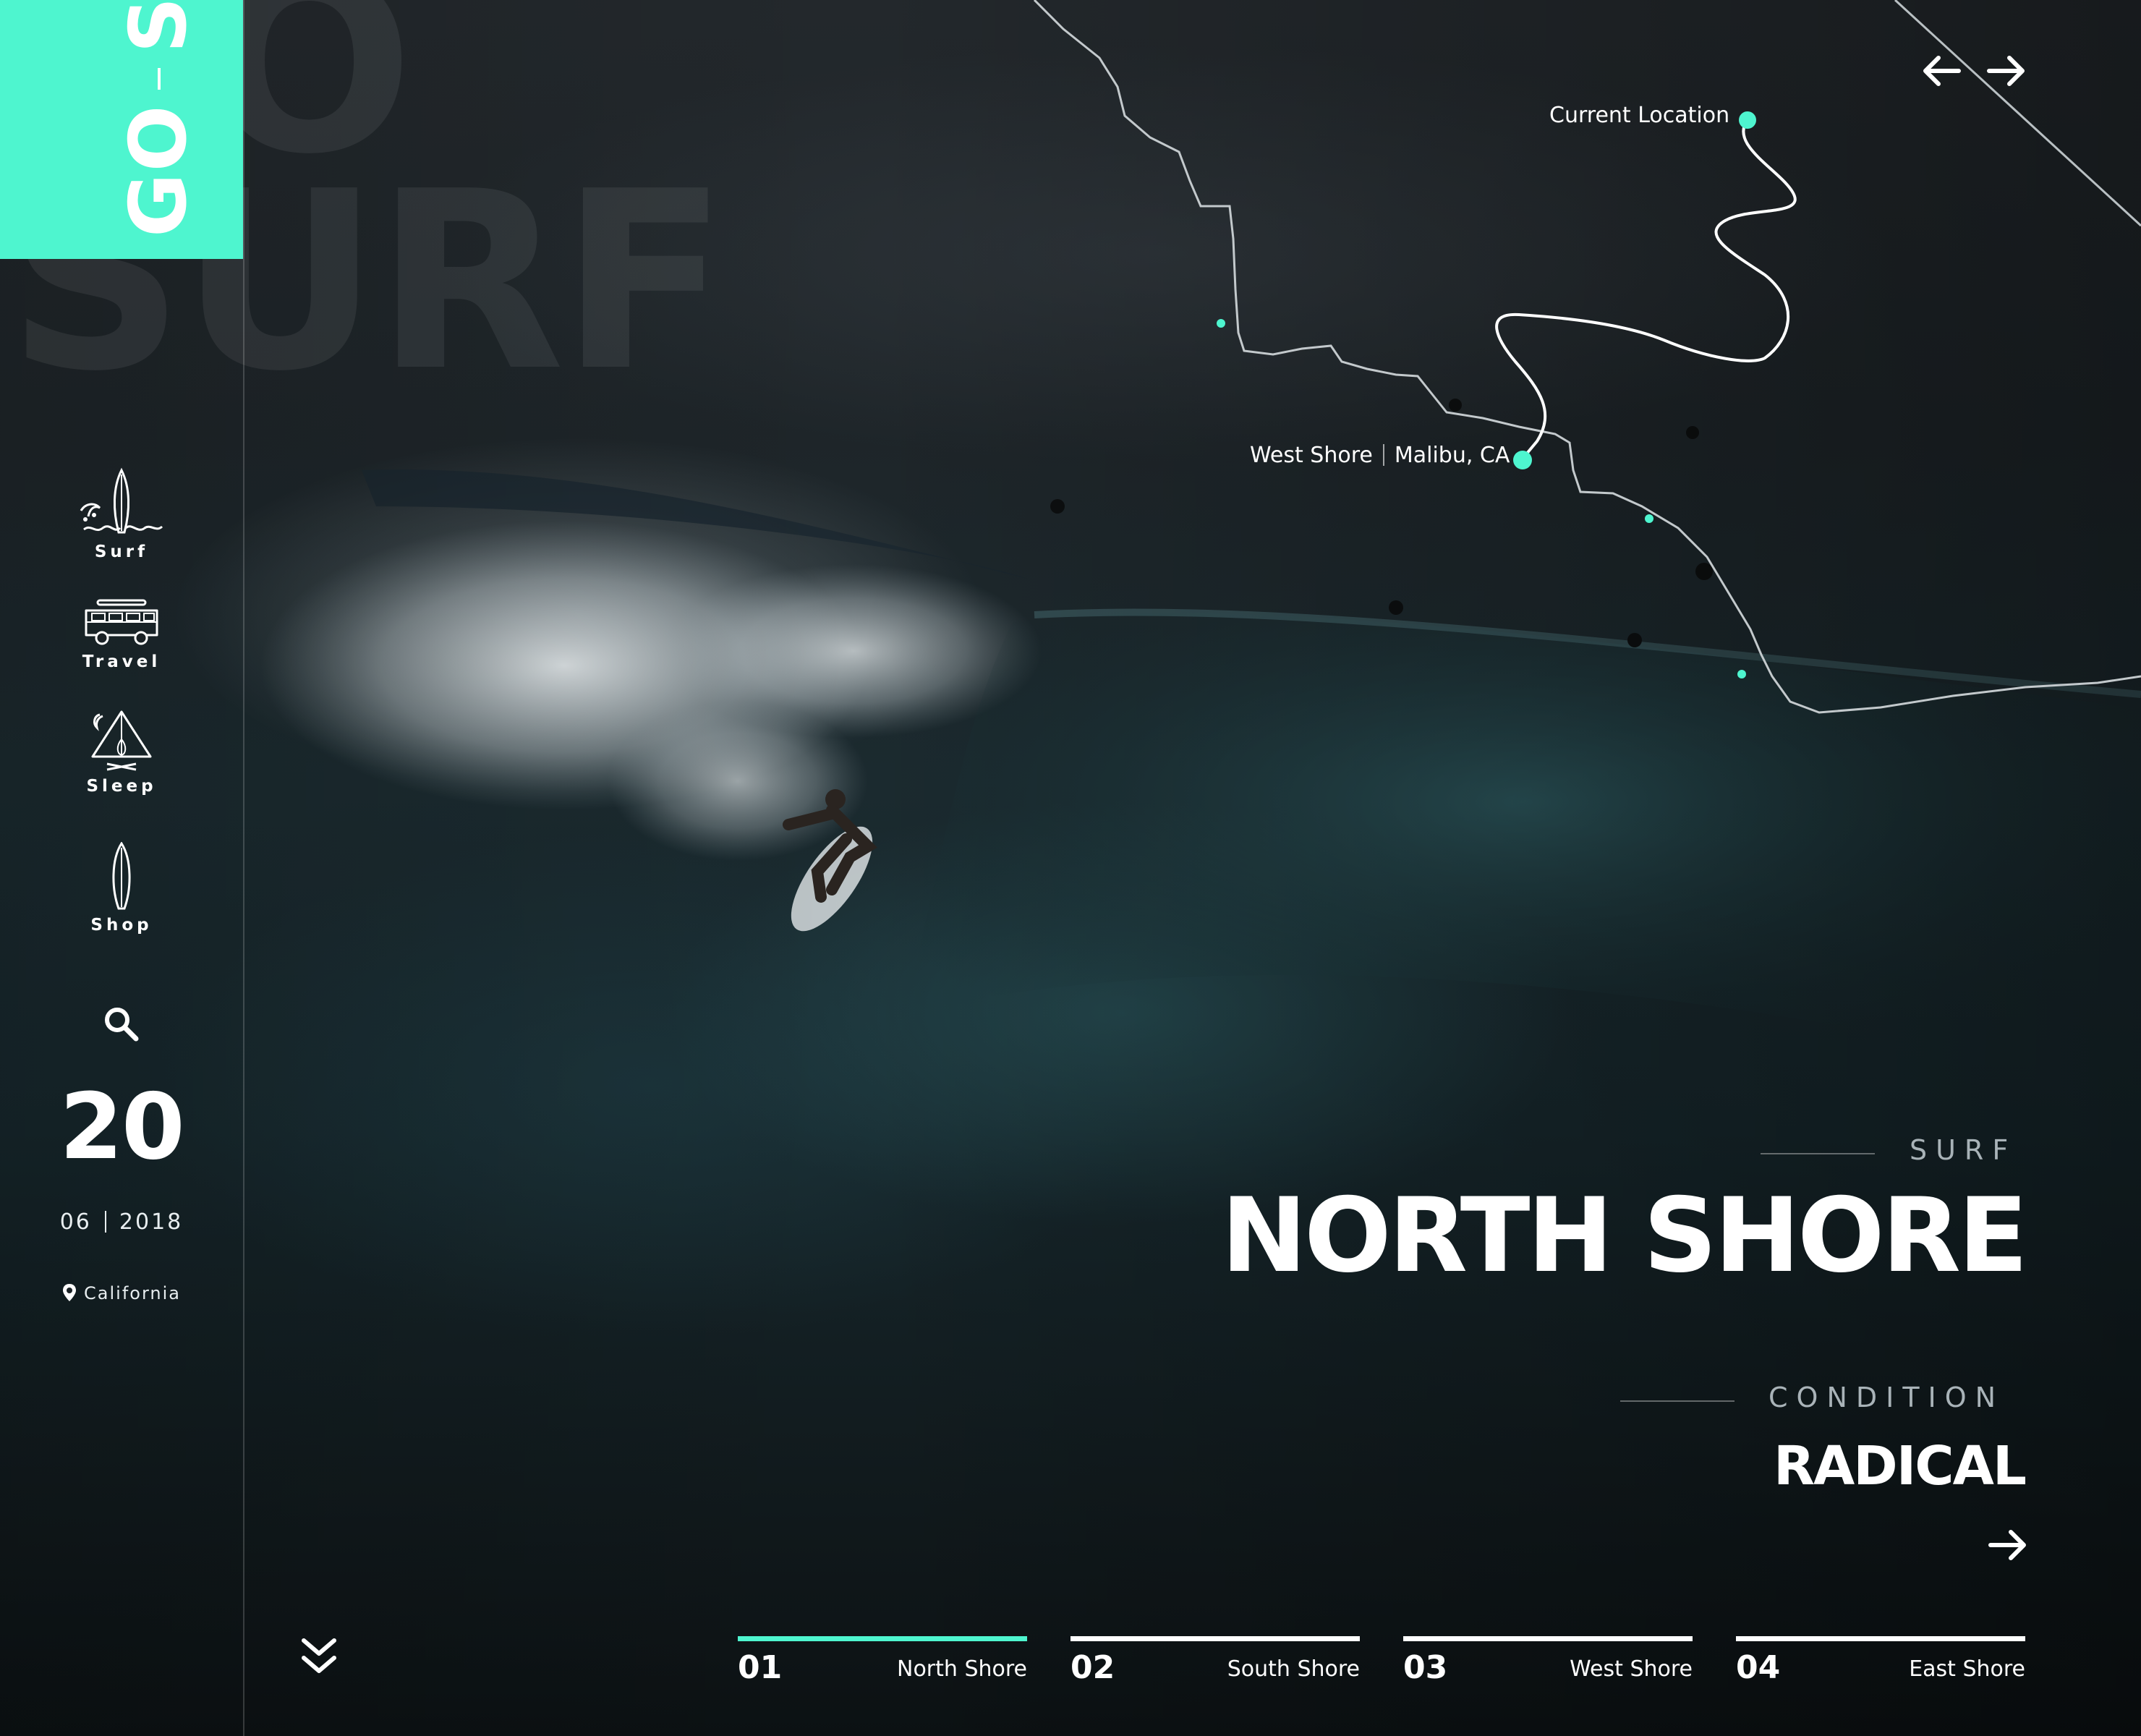 The image size is (2141, 1736). Describe the element at coordinates (121, 551) in the screenshot. I see `sidebar-item-label: Surf` at that location.